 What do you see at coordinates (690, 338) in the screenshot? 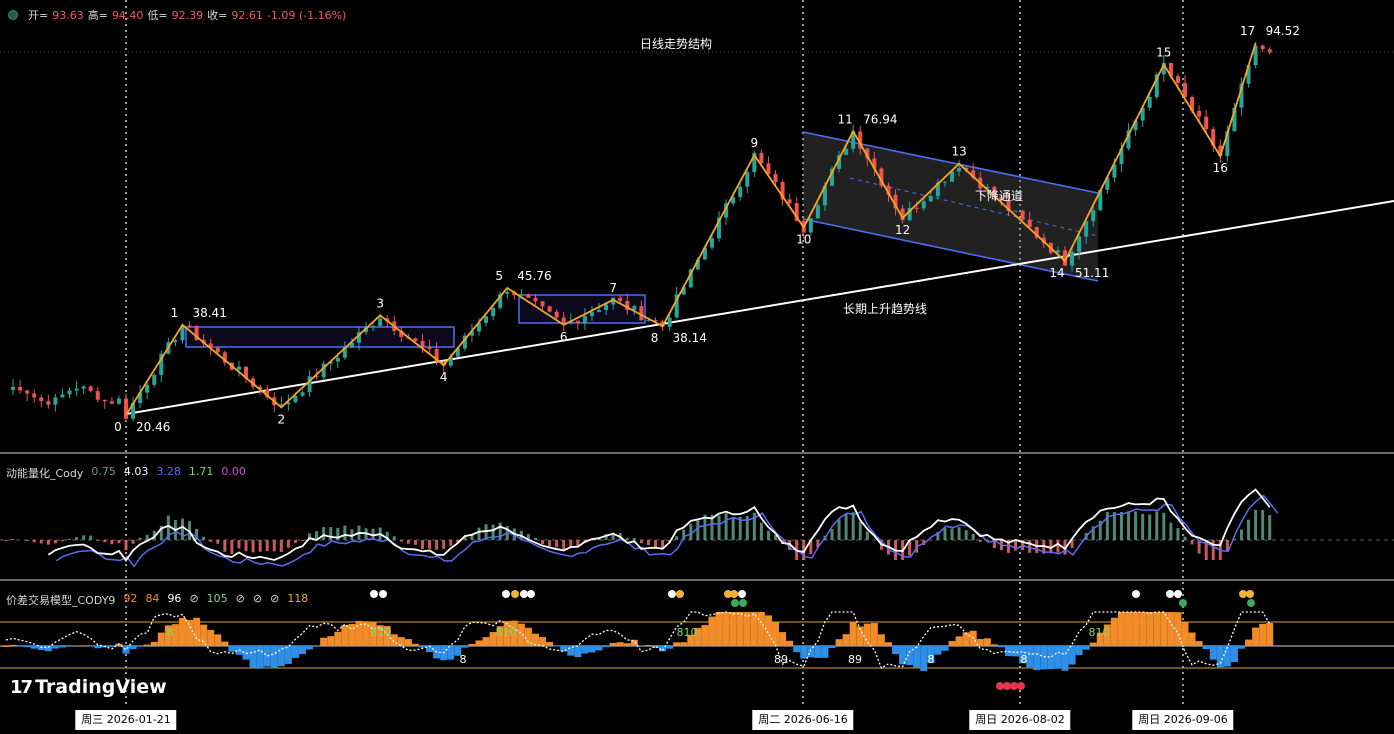
I see `pivot-price-8: 38.14` at bounding box center [690, 338].